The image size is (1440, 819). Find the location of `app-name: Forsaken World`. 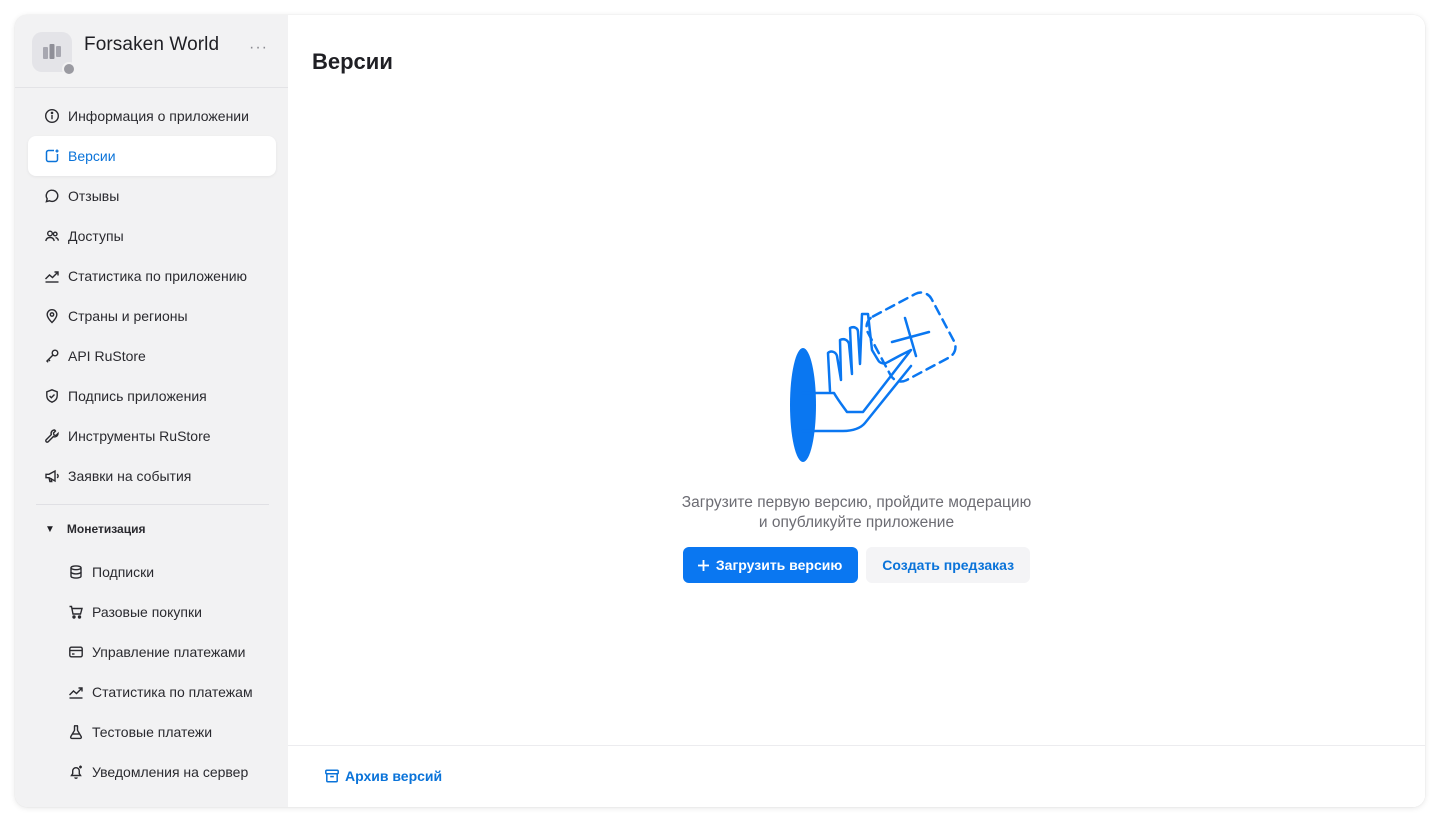

app-name: Forsaken World is located at coordinates (152, 44).